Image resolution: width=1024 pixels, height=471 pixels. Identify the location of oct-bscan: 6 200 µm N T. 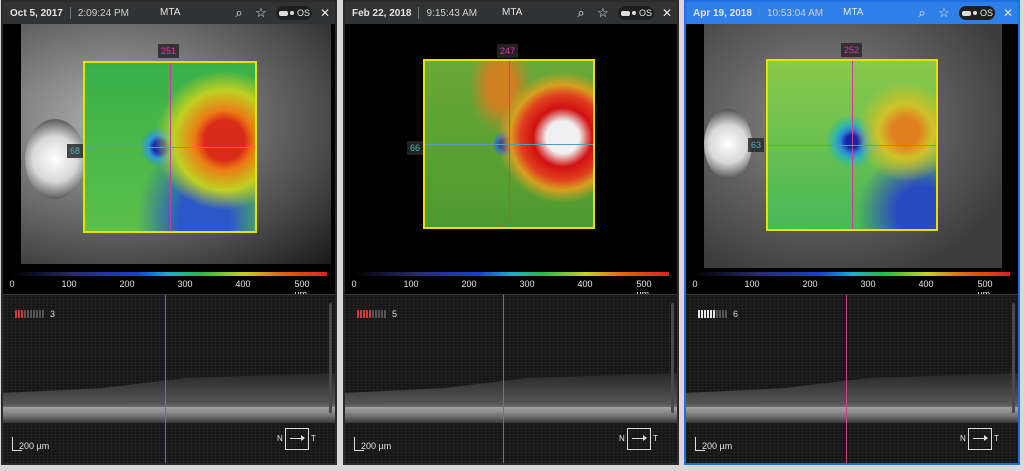
(852, 378).